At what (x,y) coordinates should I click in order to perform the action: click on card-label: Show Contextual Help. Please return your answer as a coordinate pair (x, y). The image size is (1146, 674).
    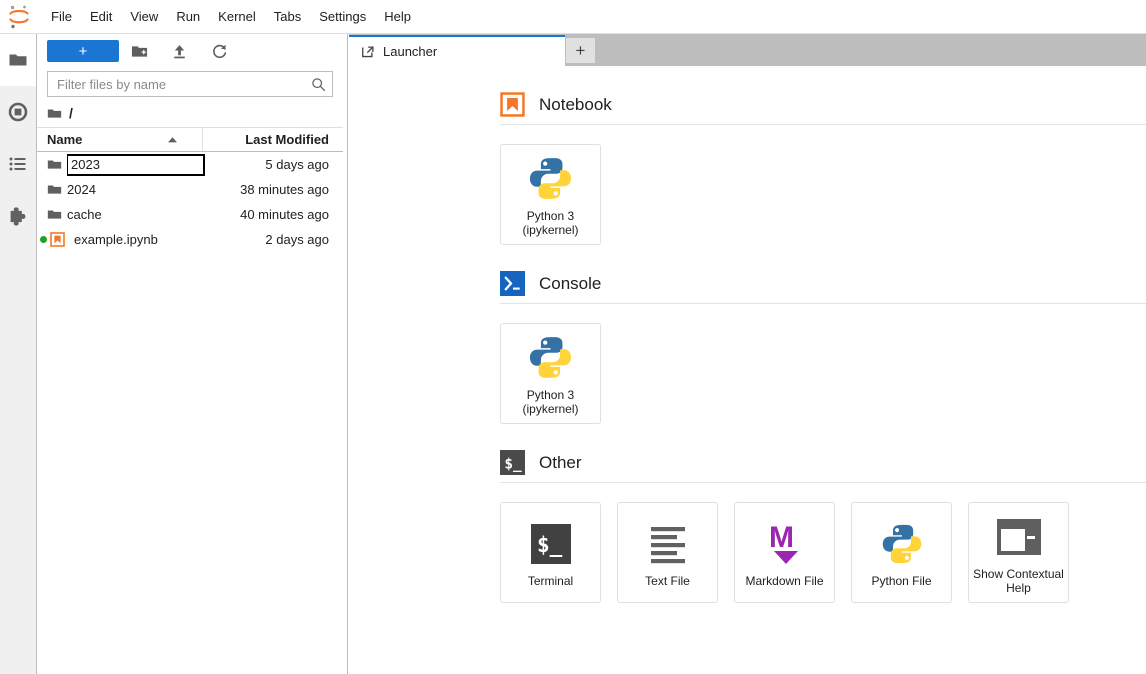
    Looking at the image, I should click on (1018, 581).